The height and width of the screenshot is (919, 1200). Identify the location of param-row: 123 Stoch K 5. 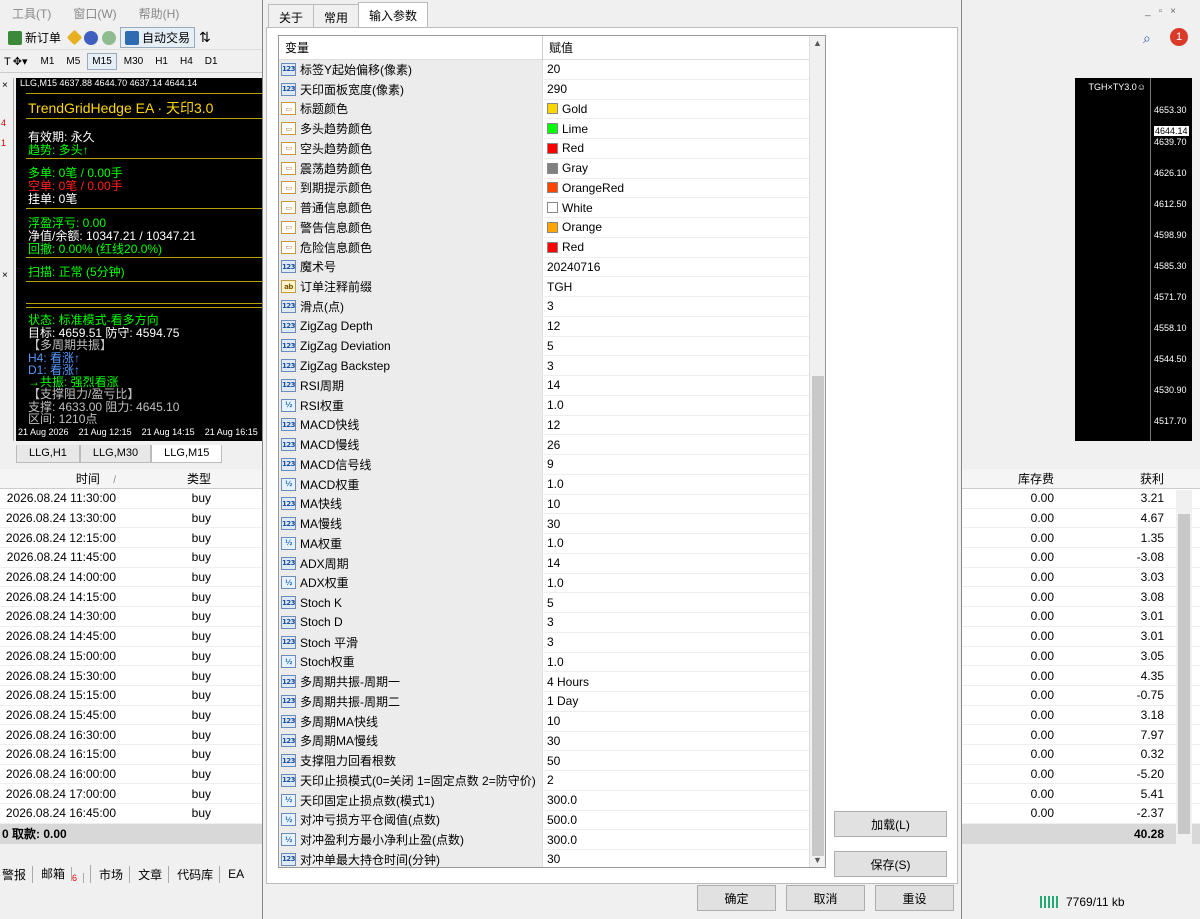
(552, 603).